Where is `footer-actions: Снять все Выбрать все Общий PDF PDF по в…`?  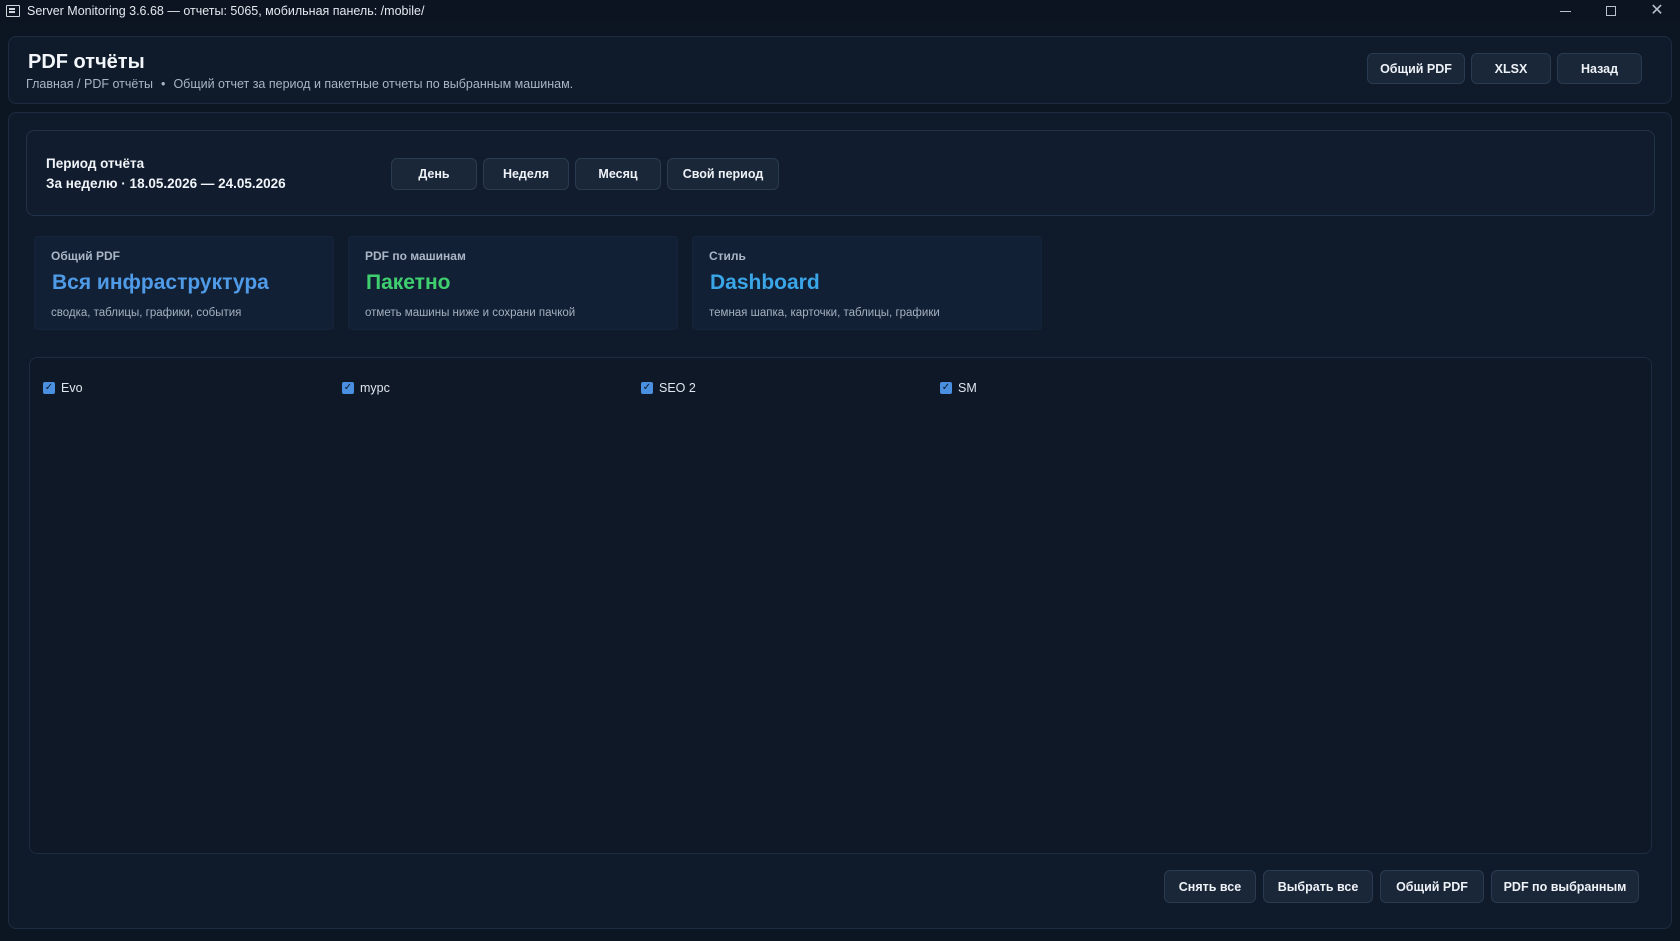 footer-actions: Снять все Выбрать все Общий PDF PDF по в… is located at coordinates (1401, 886).